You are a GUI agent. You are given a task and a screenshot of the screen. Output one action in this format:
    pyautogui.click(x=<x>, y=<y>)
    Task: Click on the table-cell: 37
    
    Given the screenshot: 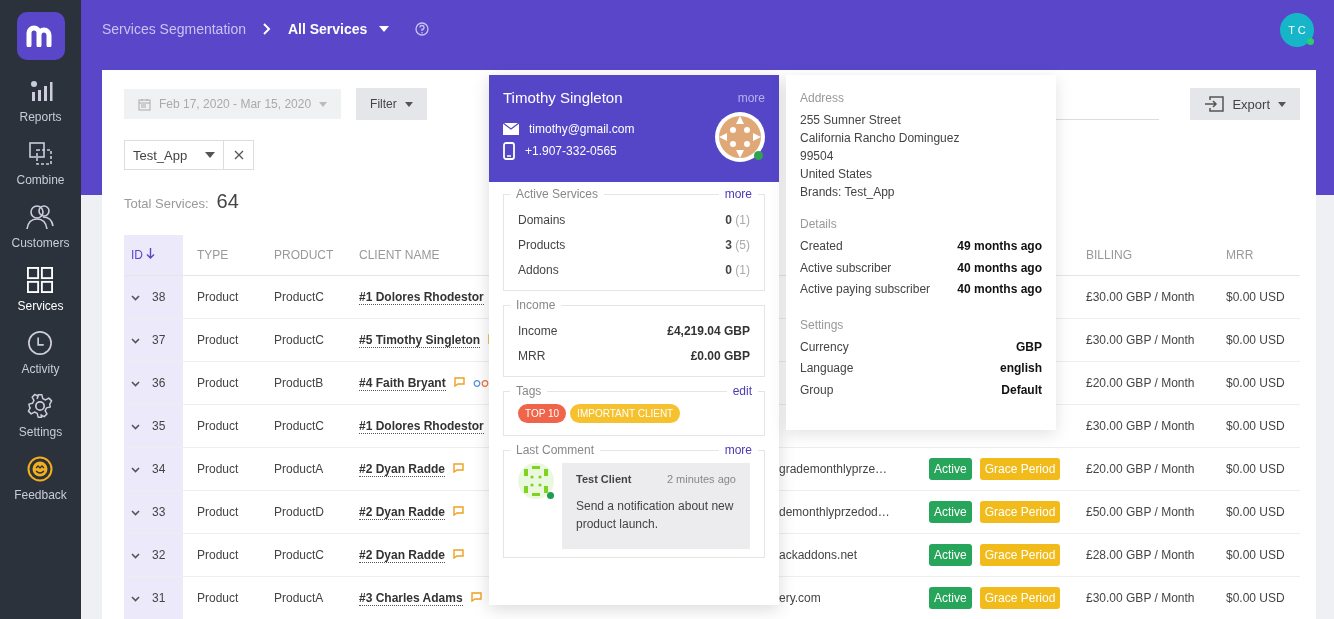 What is the action you would take?
    pyautogui.click(x=159, y=340)
    